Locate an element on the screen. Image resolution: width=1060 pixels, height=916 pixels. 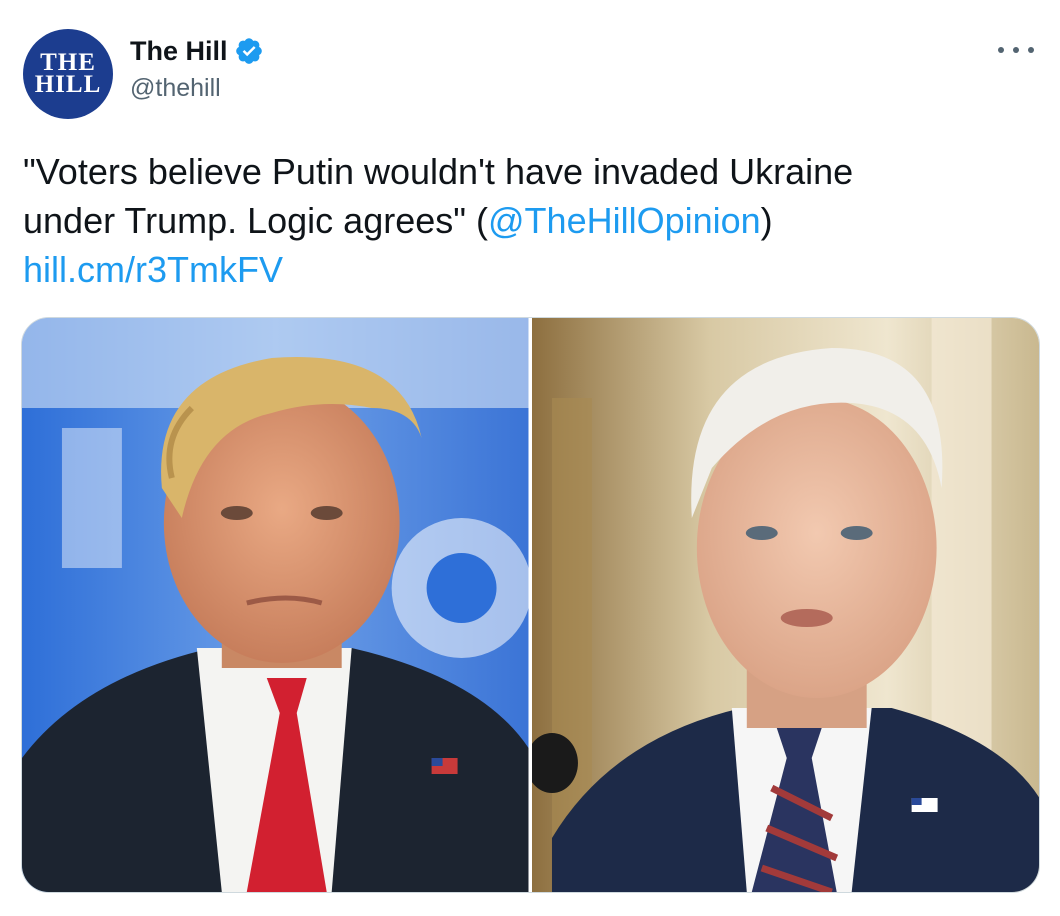
verified-badge-icon is located at coordinates (248, 51).